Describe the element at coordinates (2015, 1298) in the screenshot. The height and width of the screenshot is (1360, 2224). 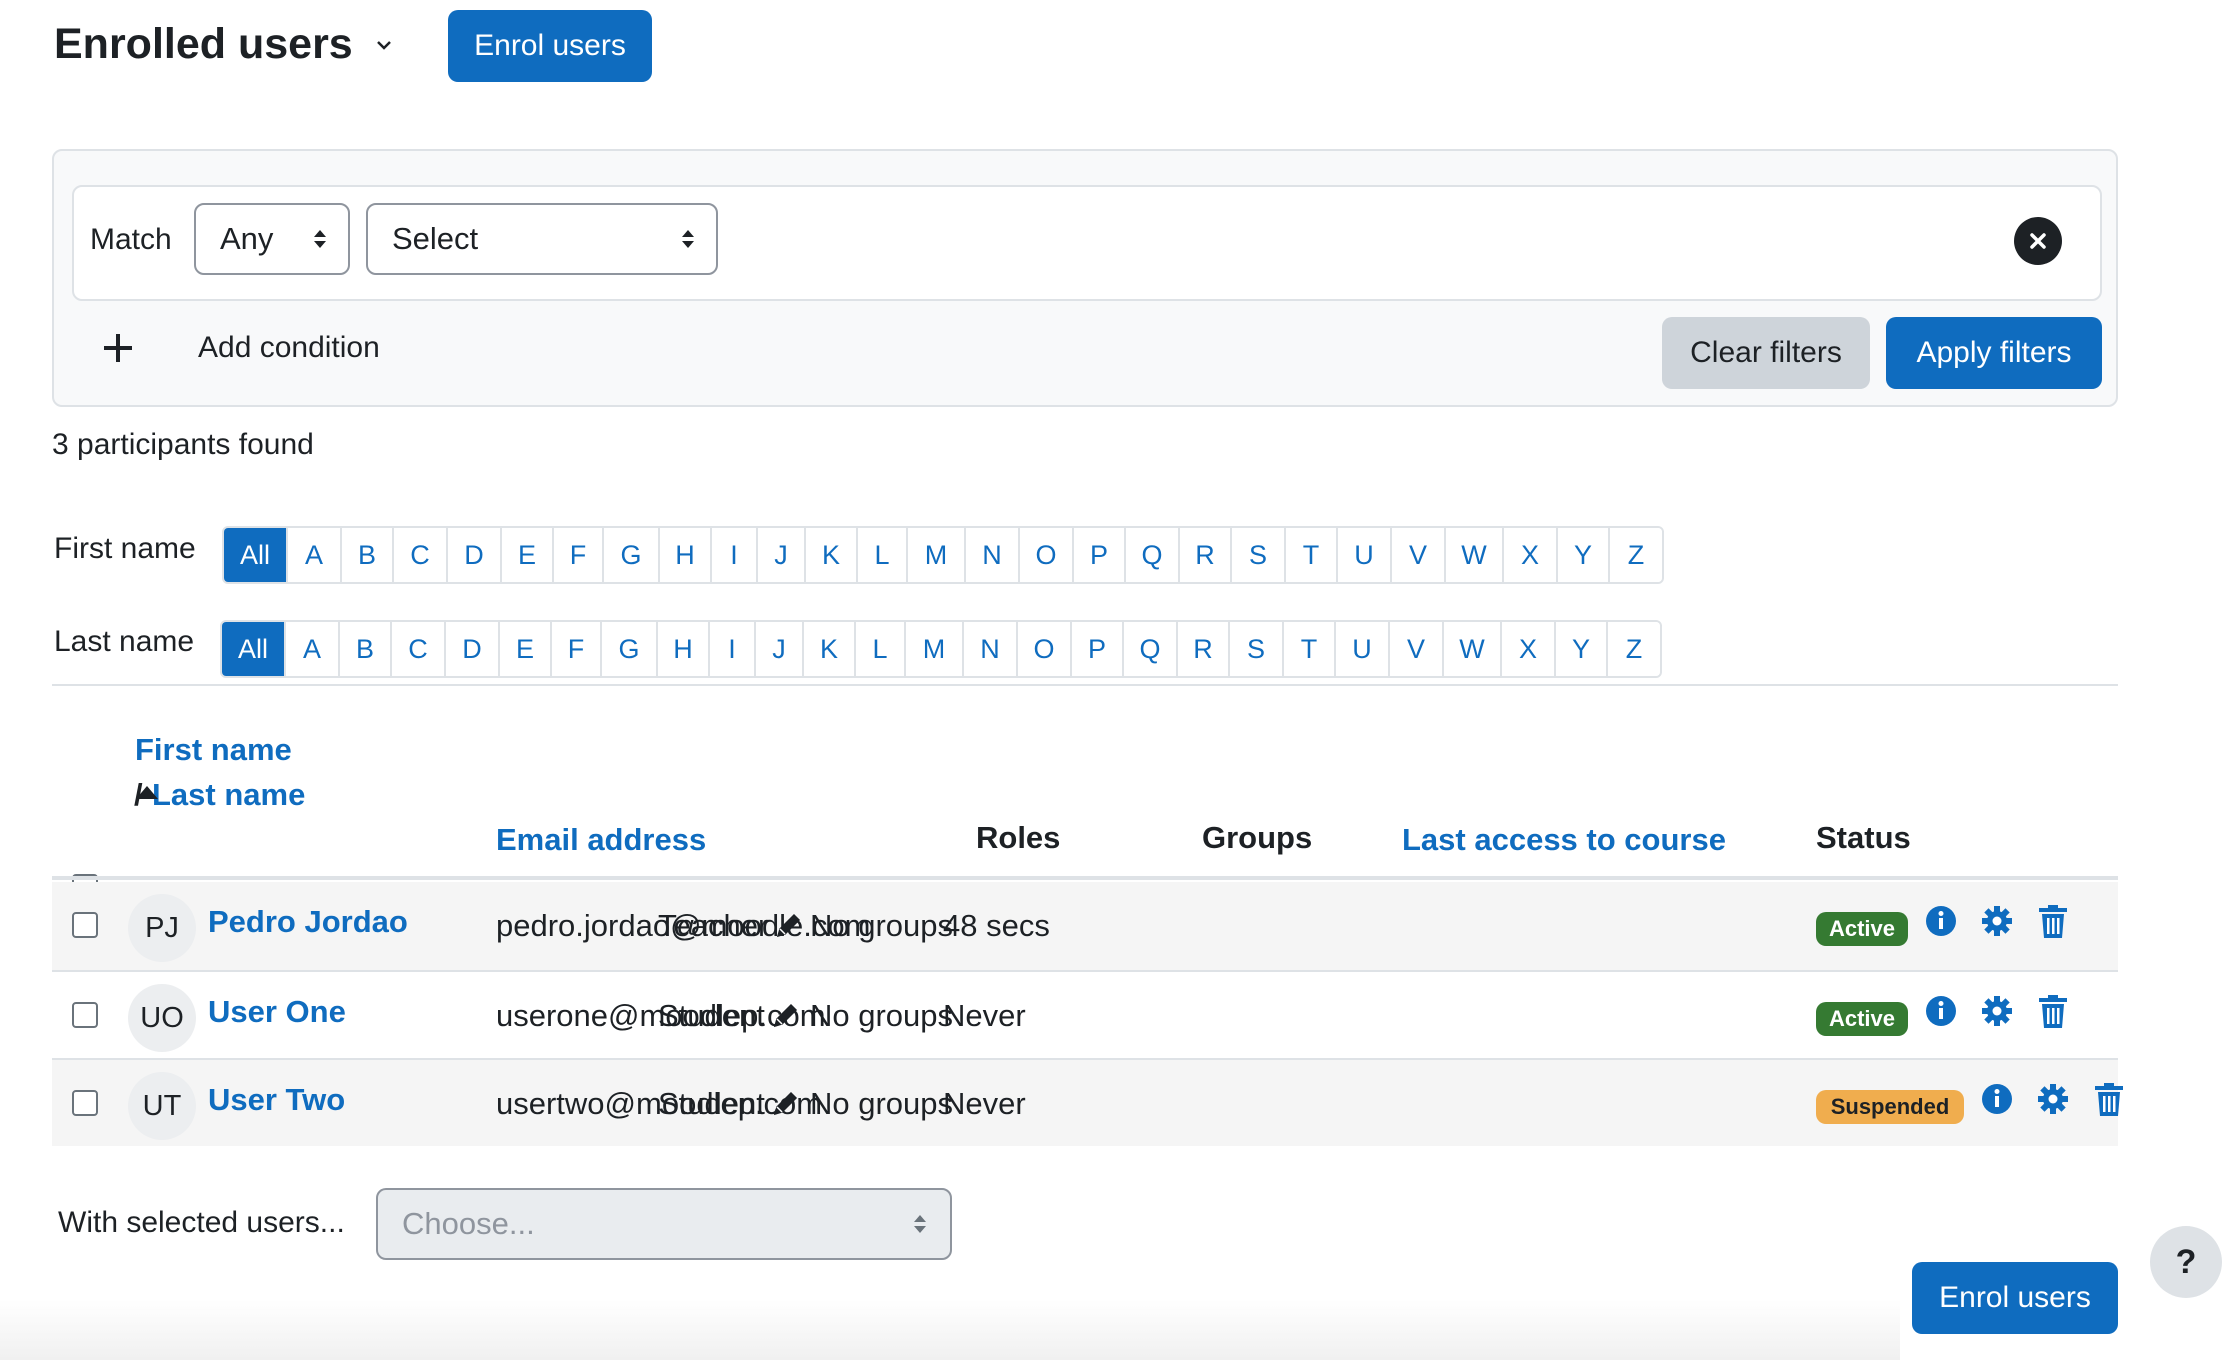
I see `enrol-users-button-bottom: Enrol users` at that location.